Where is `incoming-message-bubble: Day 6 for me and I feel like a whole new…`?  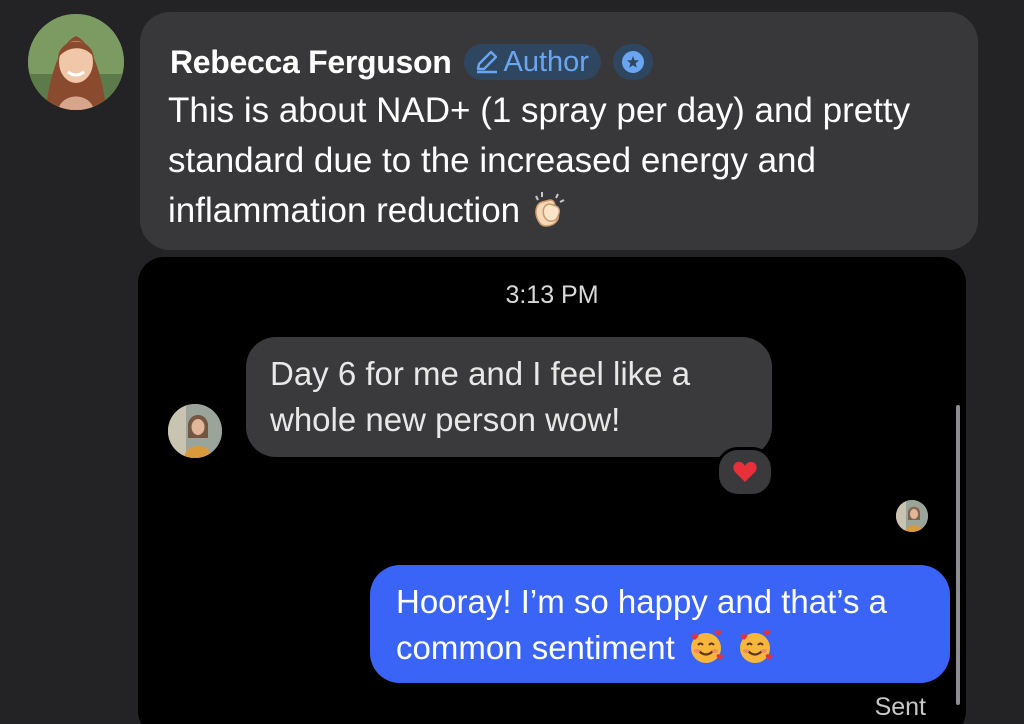
incoming-message-bubble: Day 6 for me and I feel like a whole new… is located at coordinates (509, 397).